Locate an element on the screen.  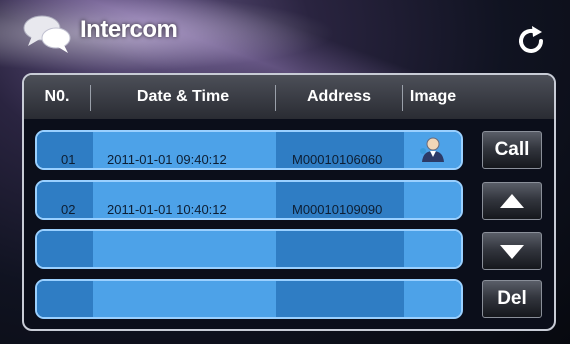
arrow-up-icon is located at coordinates (512, 201).